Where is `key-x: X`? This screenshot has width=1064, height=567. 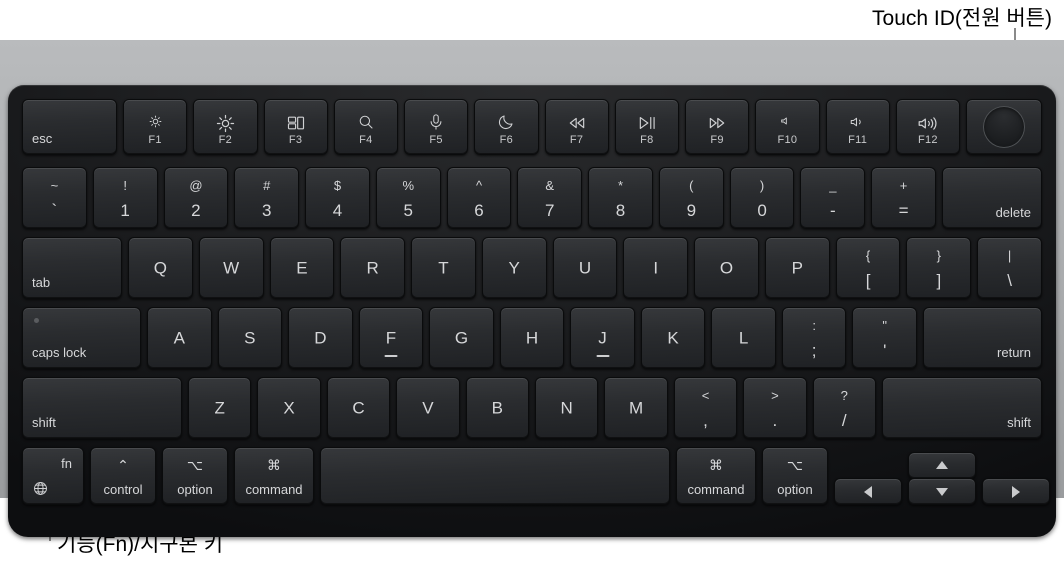
key-x: X is located at coordinates (289, 408).